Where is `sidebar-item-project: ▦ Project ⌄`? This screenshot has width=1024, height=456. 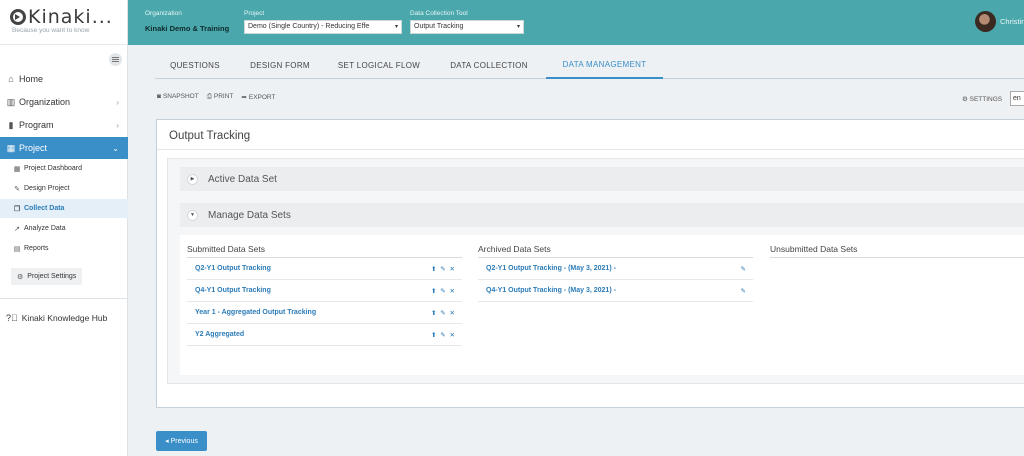 sidebar-item-project: ▦ Project ⌄ is located at coordinates (64, 148).